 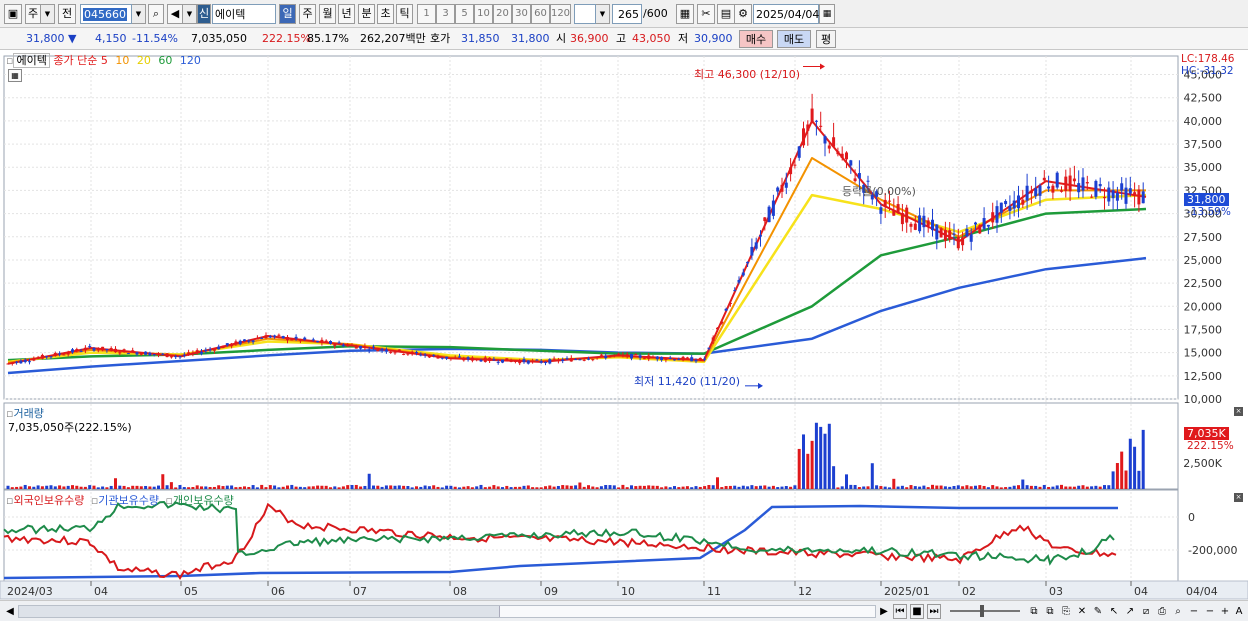 What do you see at coordinates (175, 14) in the screenshot?
I see `speaker-icon: ◀` at bounding box center [175, 14].